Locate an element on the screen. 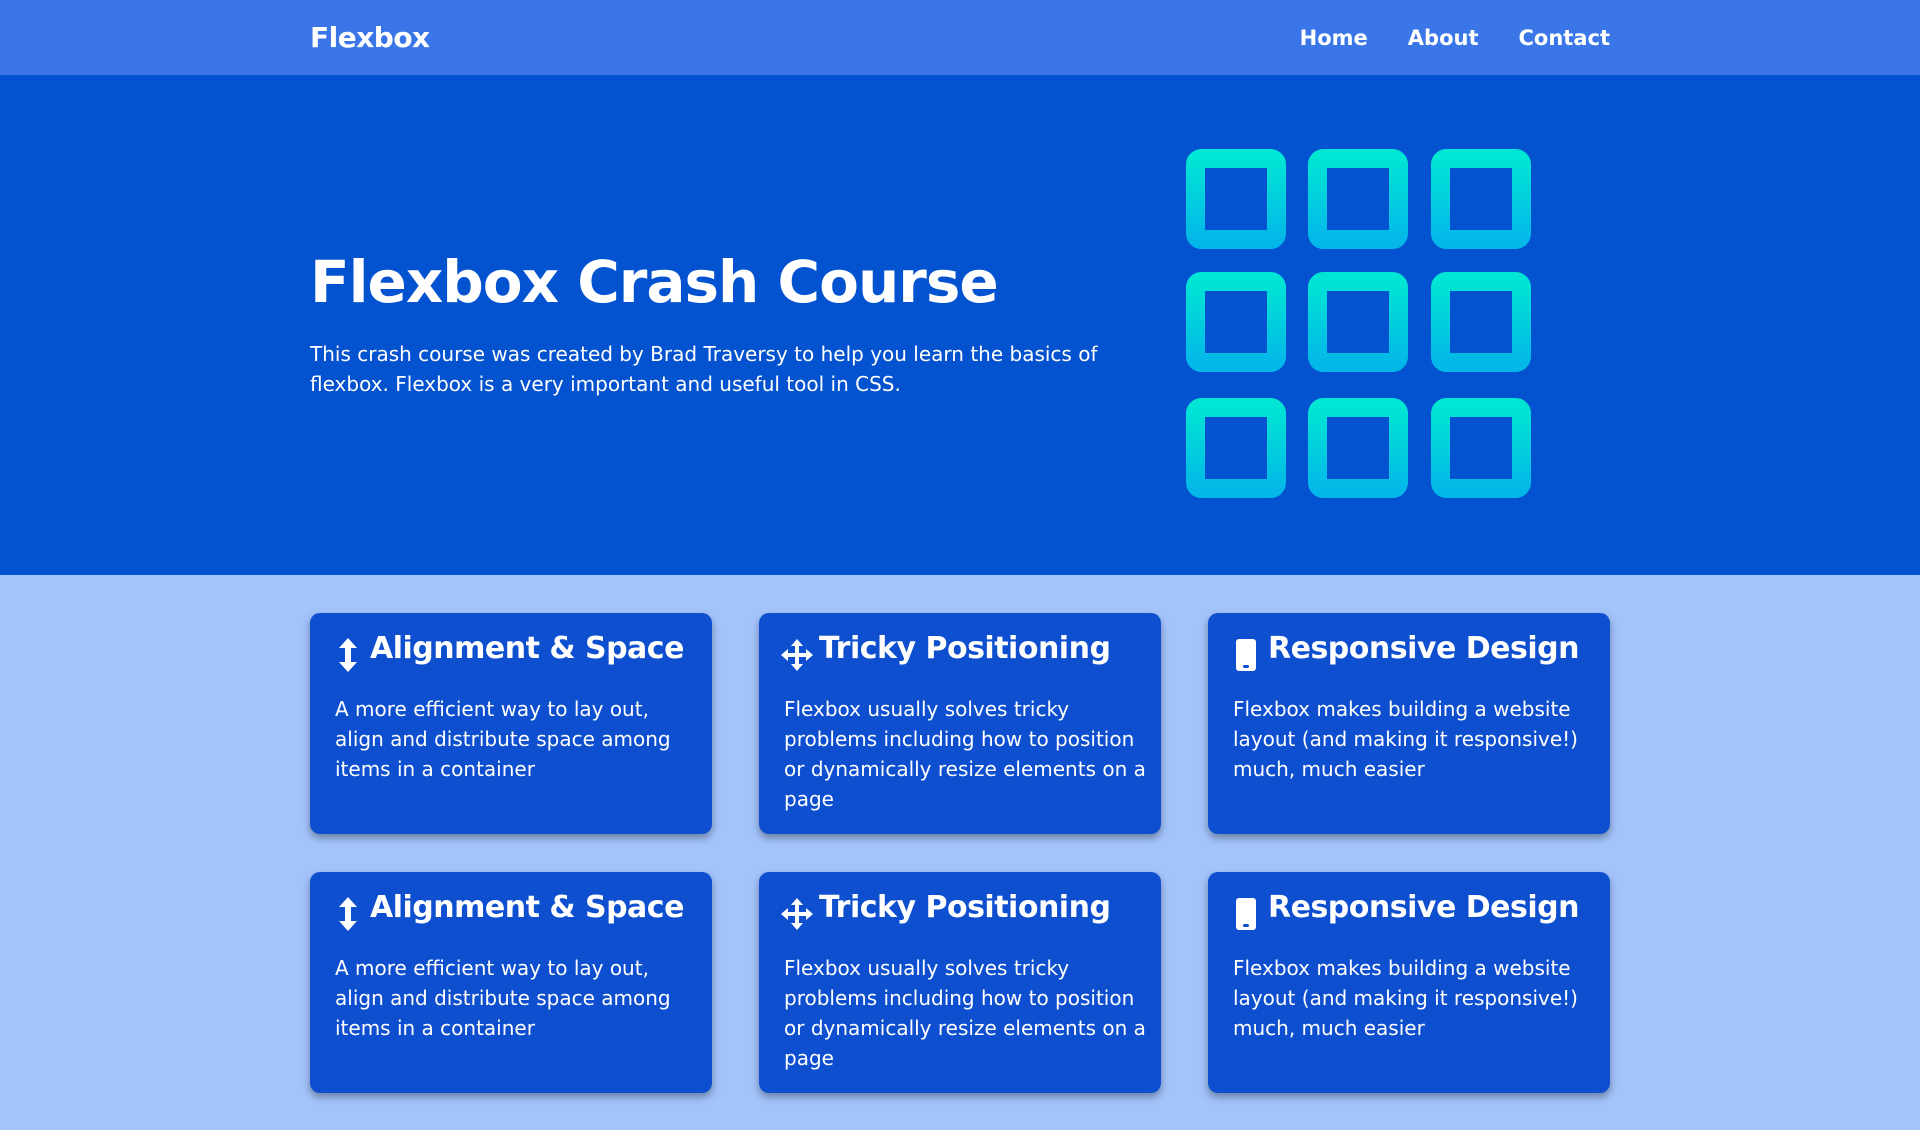 This screenshot has width=1920, height=1130. navbar: Flexbox Home About Contact is located at coordinates (960, 37).